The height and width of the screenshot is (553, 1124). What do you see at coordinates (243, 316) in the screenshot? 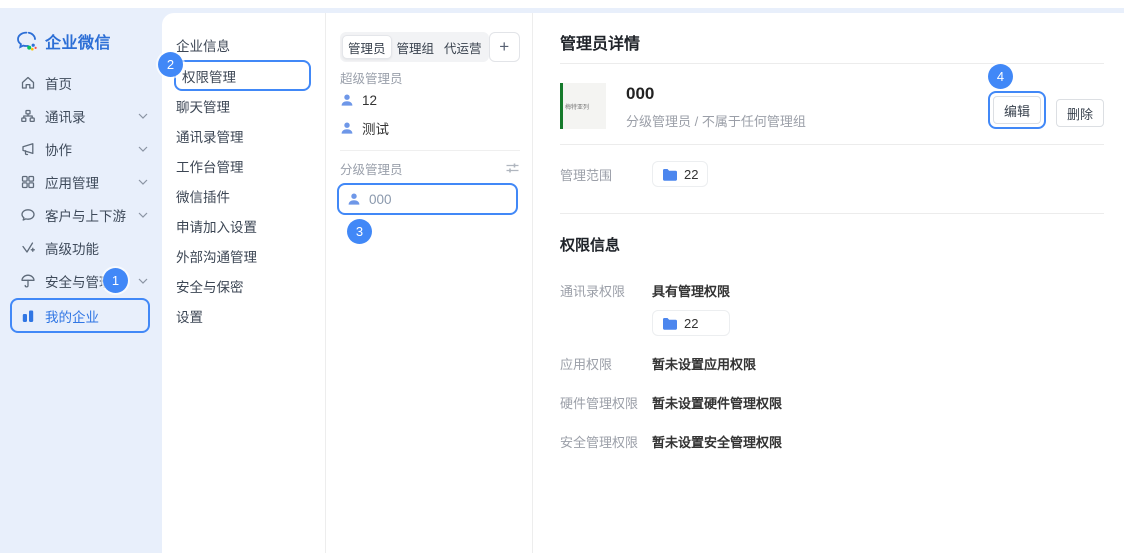
I see `settings-item-settings: 设置` at bounding box center [243, 316].